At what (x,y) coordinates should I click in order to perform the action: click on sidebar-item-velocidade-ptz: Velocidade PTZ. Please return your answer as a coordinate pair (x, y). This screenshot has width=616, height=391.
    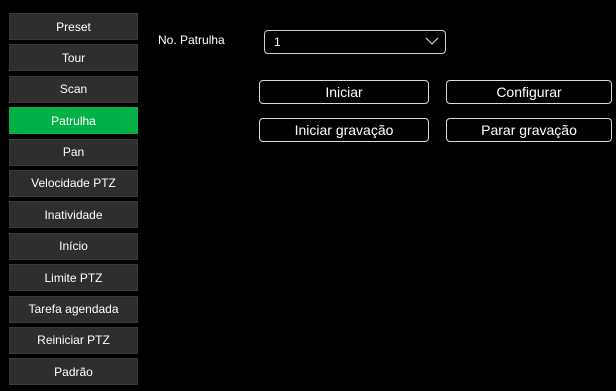
    Looking at the image, I should click on (73, 183).